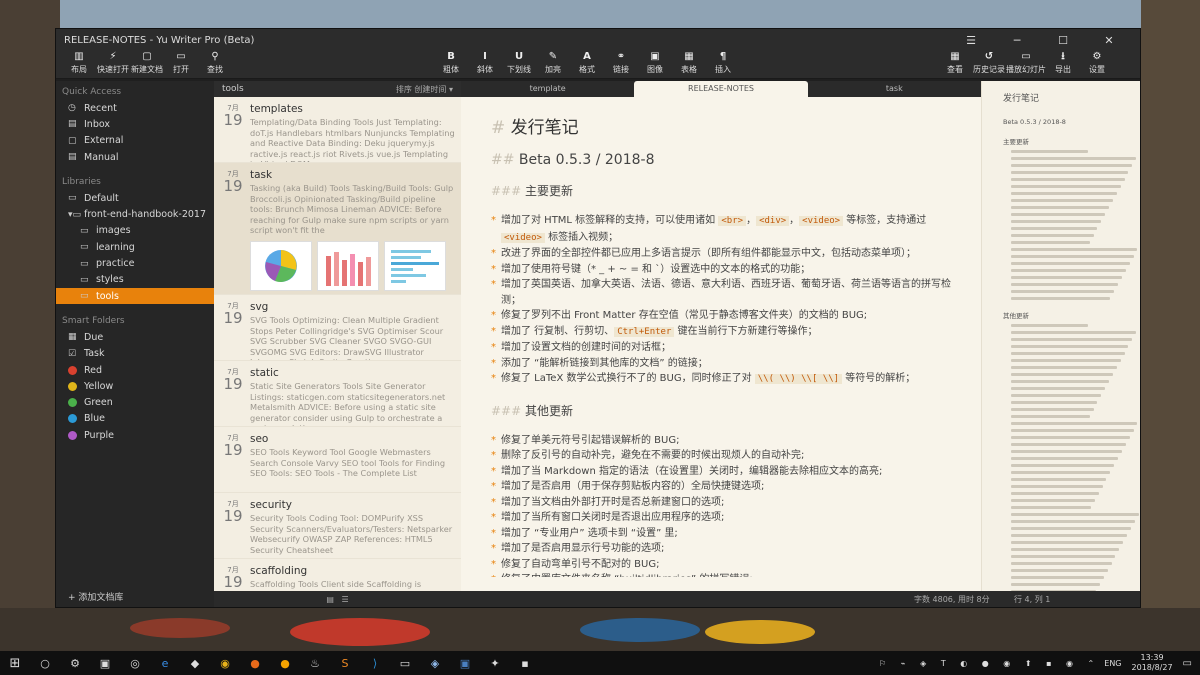  Describe the element at coordinates (315, 663) in the screenshot. I see `steam-icon: ♨` at that location.